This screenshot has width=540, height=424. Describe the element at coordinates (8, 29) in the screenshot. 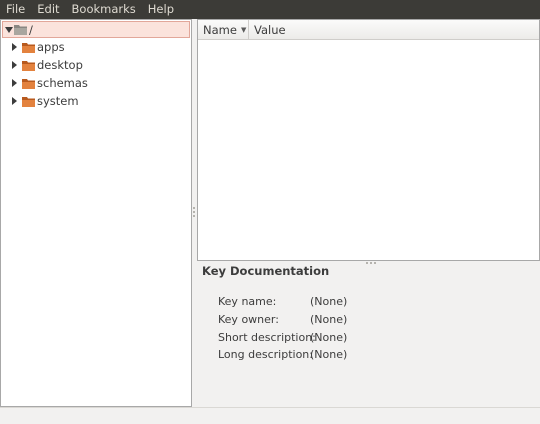

I see `expanded-arrow-icon` at that location.